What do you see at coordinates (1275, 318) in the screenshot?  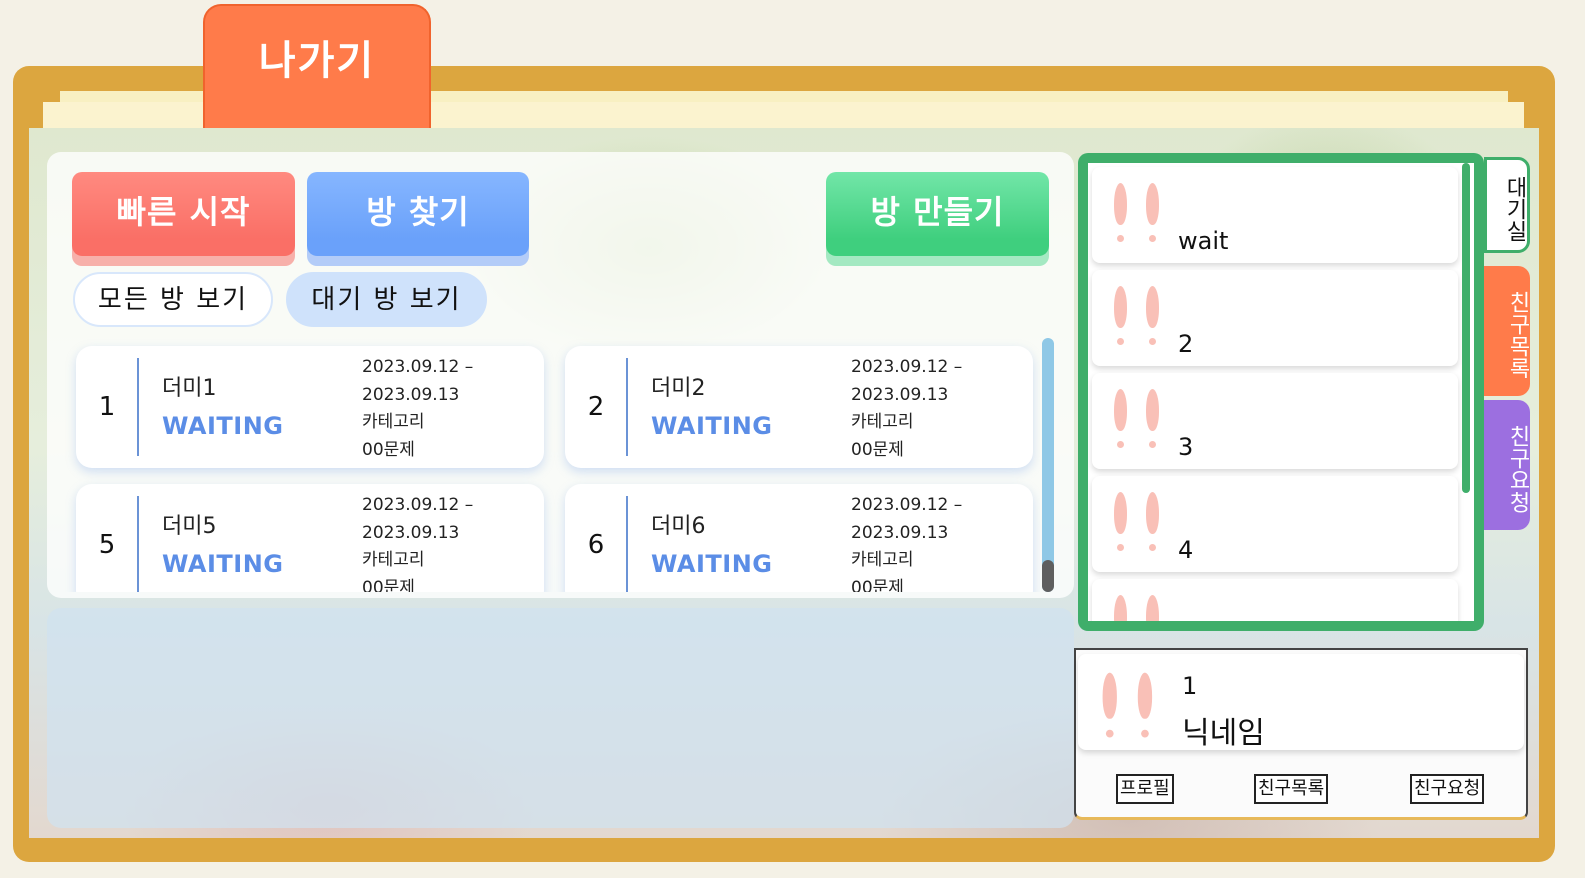 I see `user-list-item: 2` at bounding box center [1275, 318].